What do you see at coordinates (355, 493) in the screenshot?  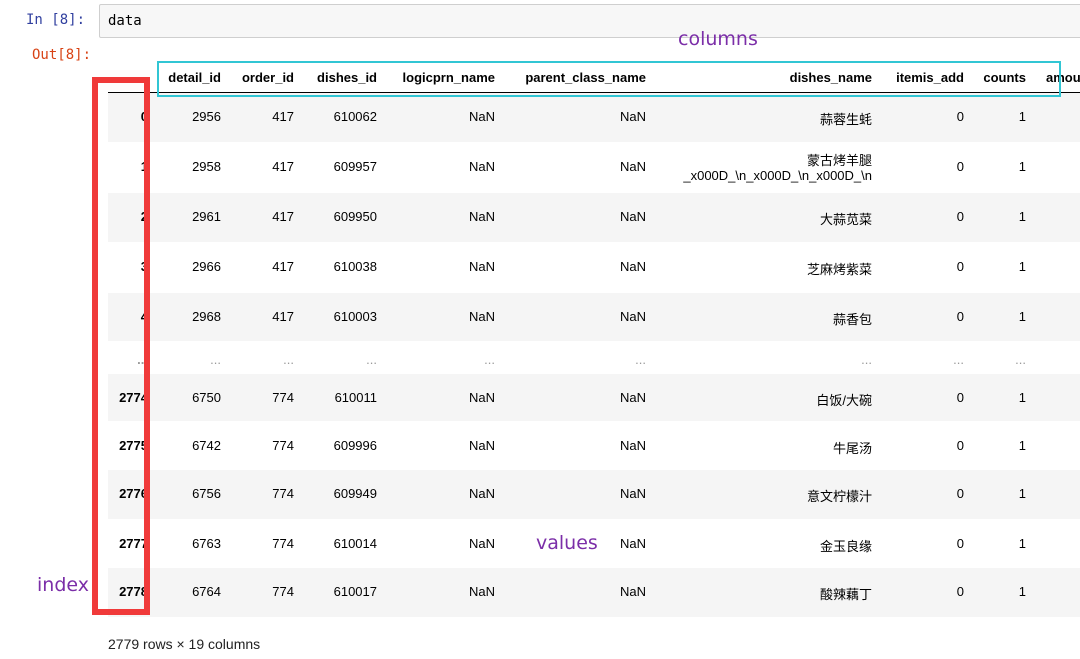 I see `dishes-id-cell: 609949` at bounding box center [355, 493].